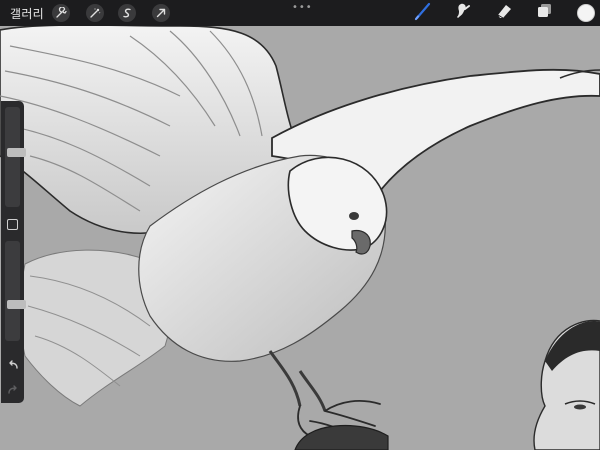 This screenshot has width=600, height=450. I want to click on layers-icon, so click(544, 13).